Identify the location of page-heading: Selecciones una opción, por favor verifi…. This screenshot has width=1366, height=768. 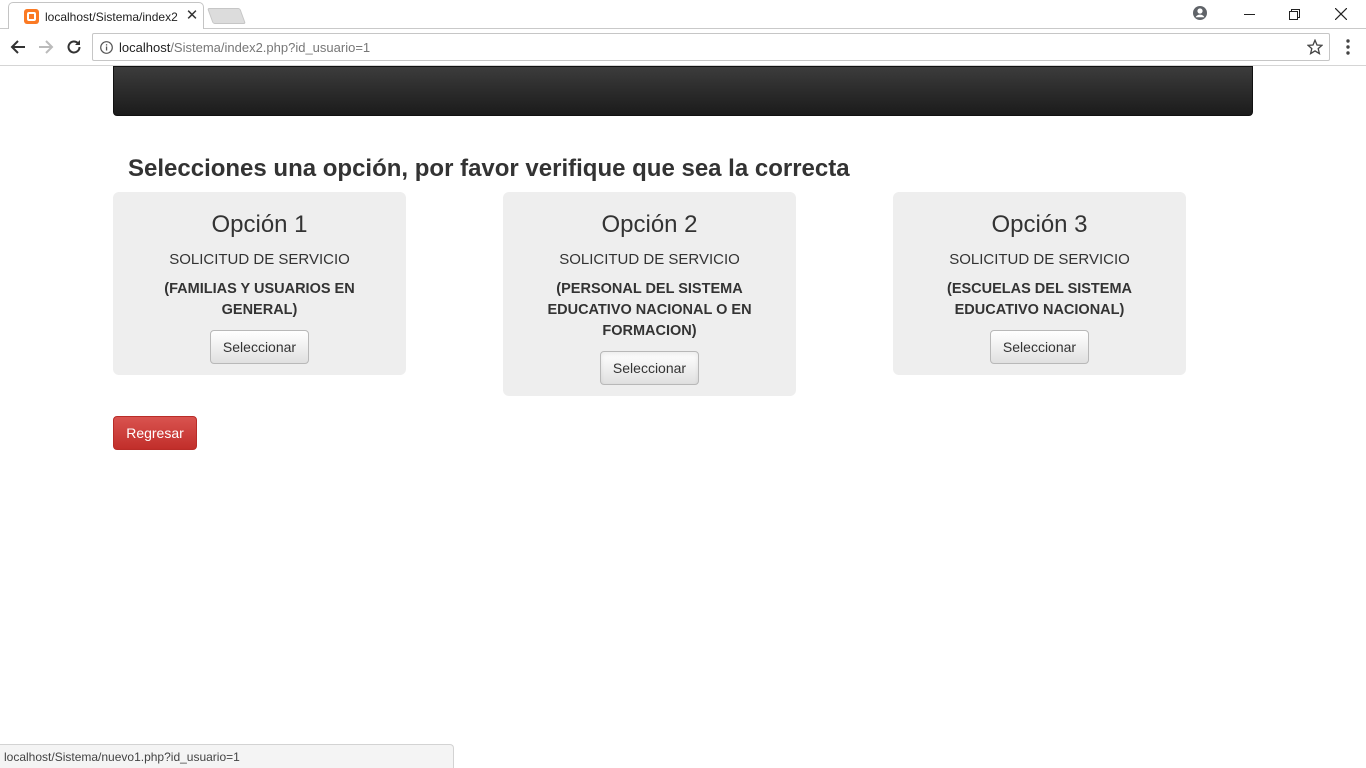
(489, 168).